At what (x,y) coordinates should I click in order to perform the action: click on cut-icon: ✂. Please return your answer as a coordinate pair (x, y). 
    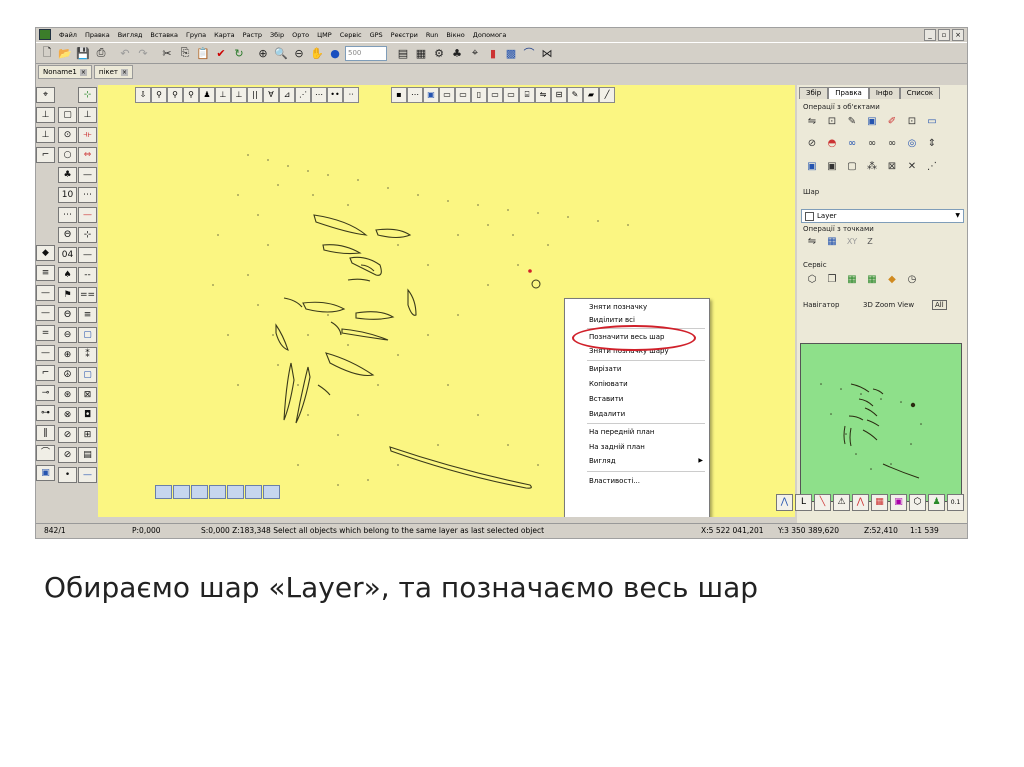
    Looking at the image, I should click on (167, 53).